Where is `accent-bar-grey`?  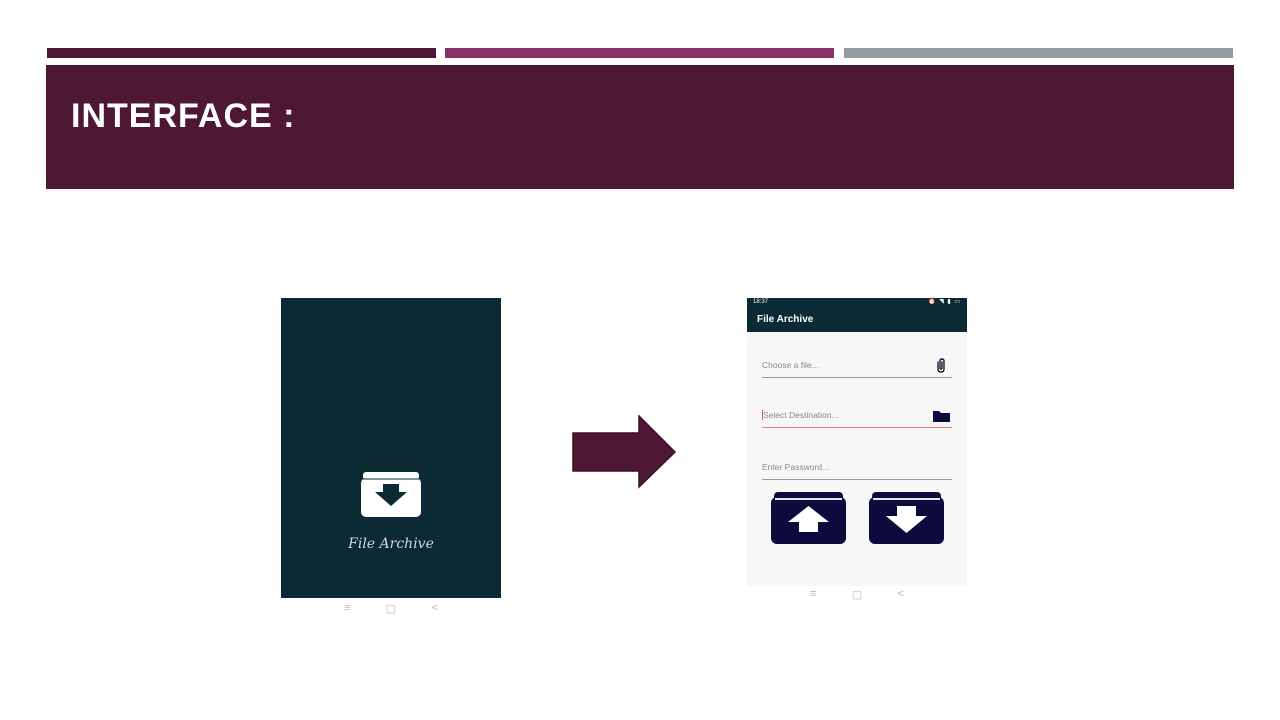
accent-bar-grey is located at coordinates (1038, 53).